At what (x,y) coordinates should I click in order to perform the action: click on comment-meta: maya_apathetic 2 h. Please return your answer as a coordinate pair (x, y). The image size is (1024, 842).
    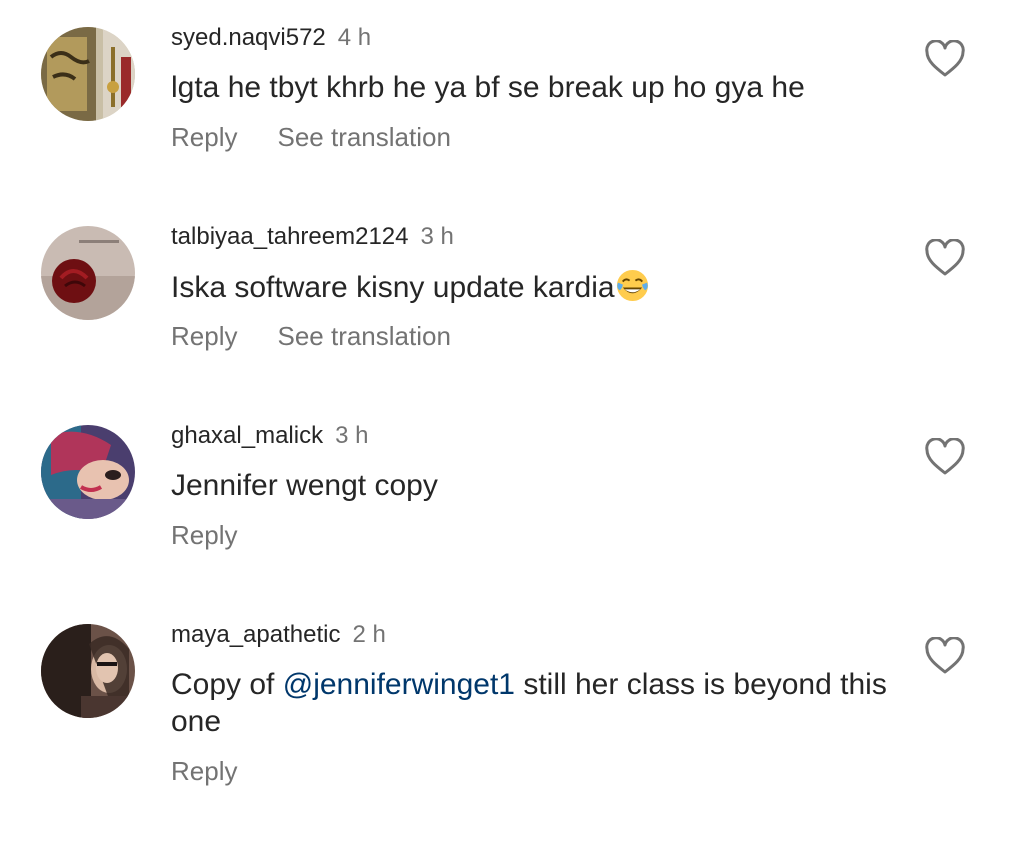
    Looking at the image, I should click on (278, 635).